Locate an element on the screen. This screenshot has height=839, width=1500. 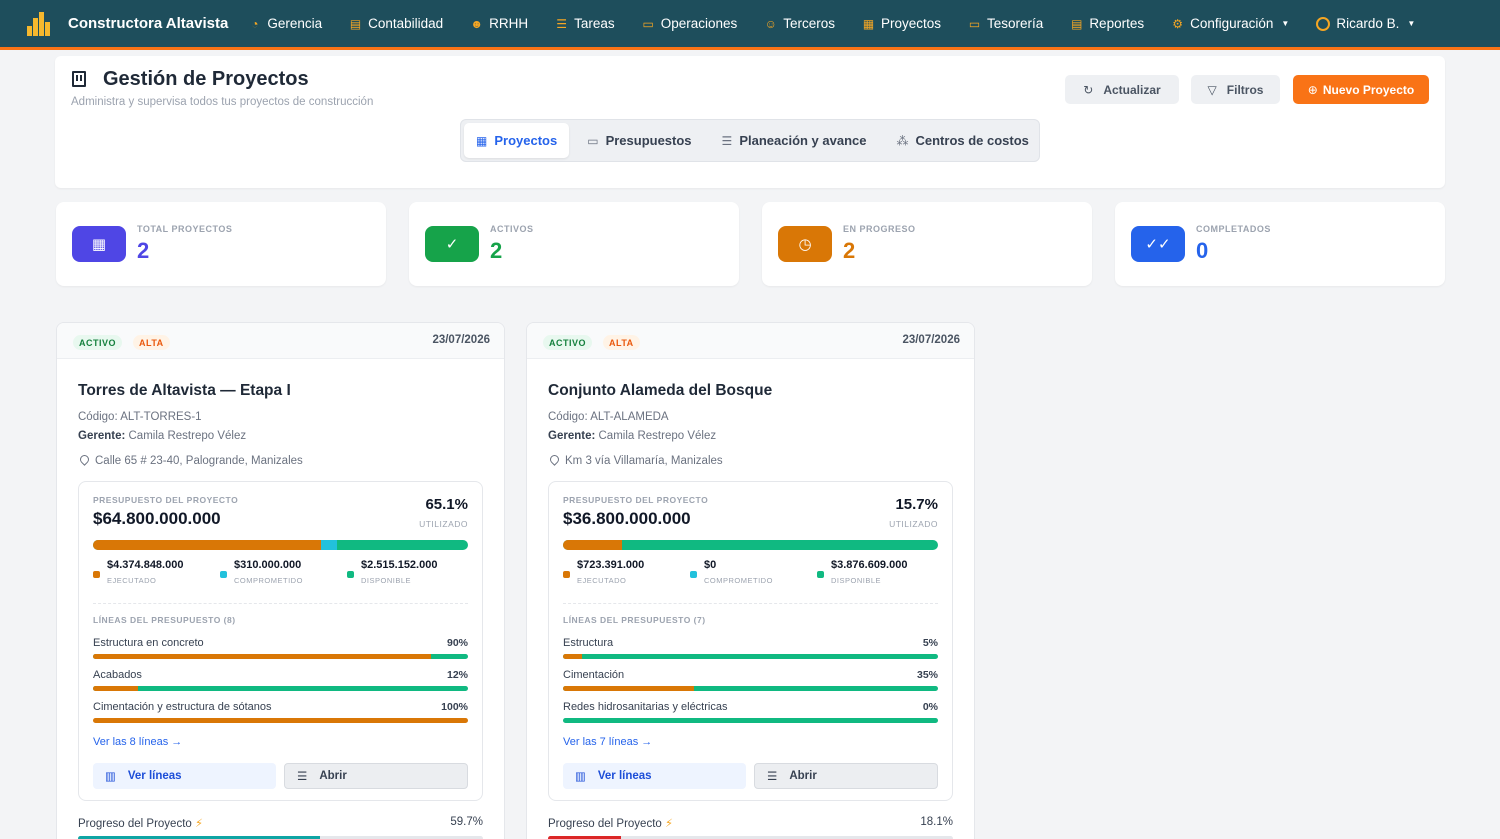
users-icon: ☺ is located at coordinates (770, 23).